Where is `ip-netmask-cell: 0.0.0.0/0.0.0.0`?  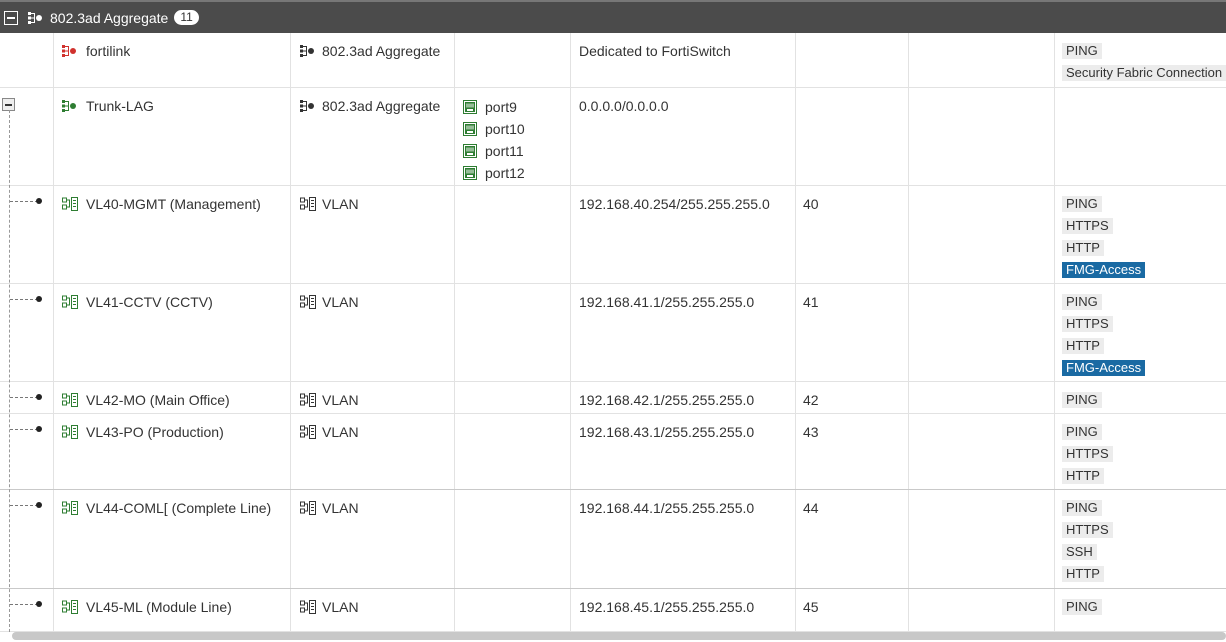 ip-netmask-cell: 0.0.0.0/0.0.0.0 is located at coordinates (624, 106).